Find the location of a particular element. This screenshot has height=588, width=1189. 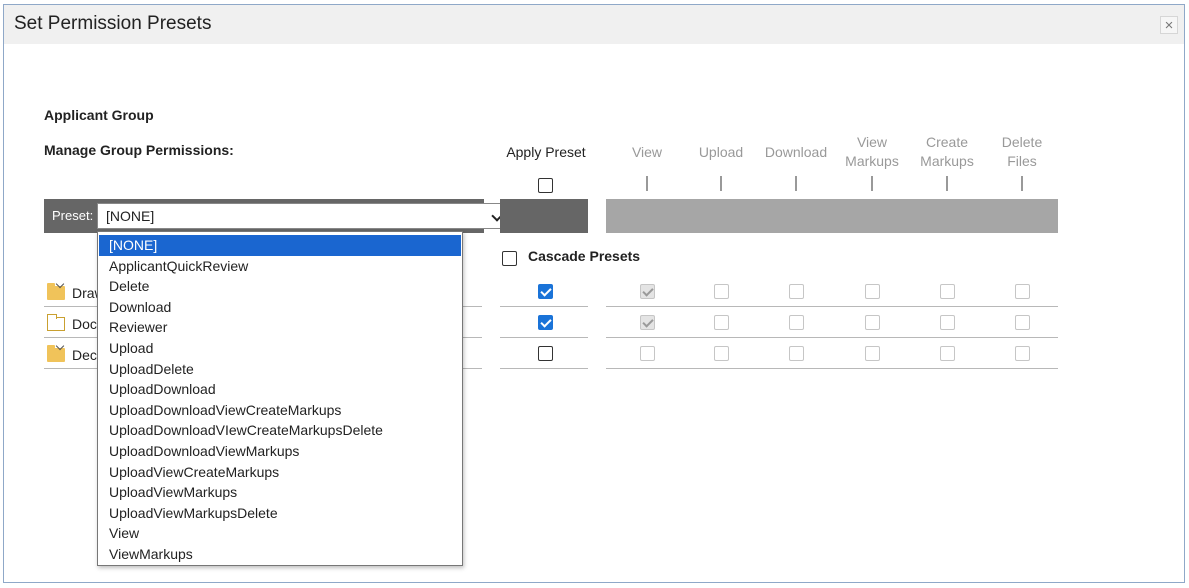

preset-select: [NONE] is located at coordinates (303, 216).